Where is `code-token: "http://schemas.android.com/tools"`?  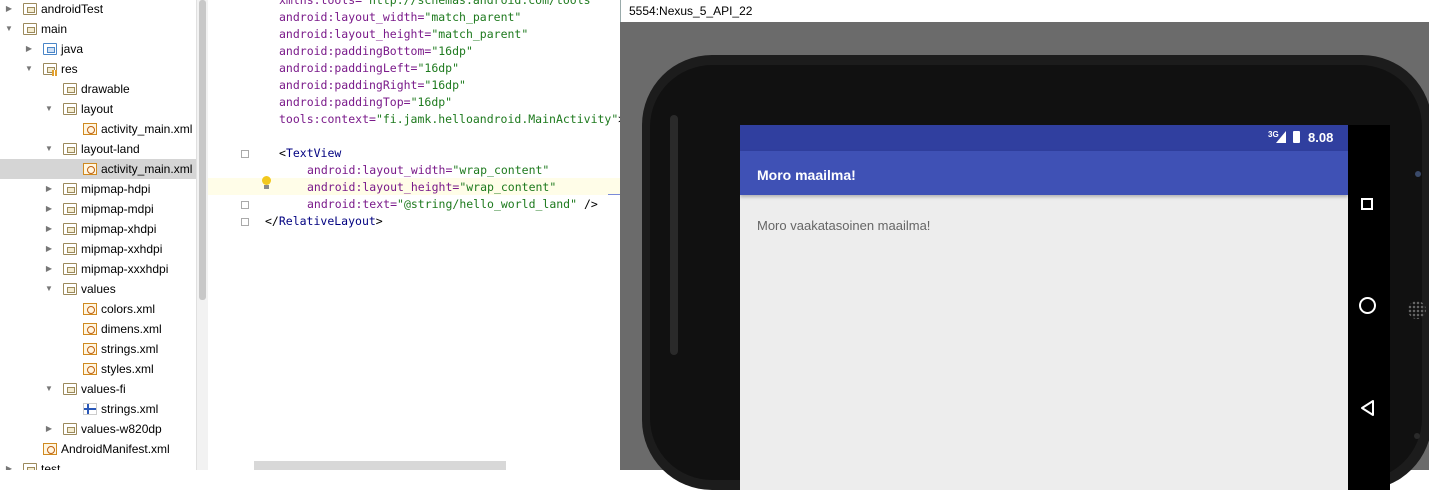 code-token: "http://schemas.android.com/tools" is located at coordinates (480, 3).